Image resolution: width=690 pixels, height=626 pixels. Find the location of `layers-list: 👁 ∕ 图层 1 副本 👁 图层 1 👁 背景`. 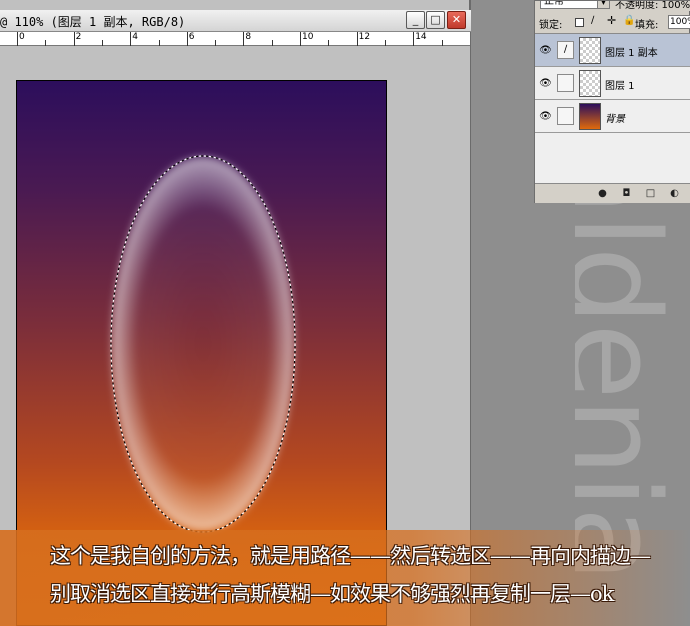

layers-list: 👁 ∕ 图层 1 副本 👁 图层 1 👁 背景 is located at coordinates (612, 108).